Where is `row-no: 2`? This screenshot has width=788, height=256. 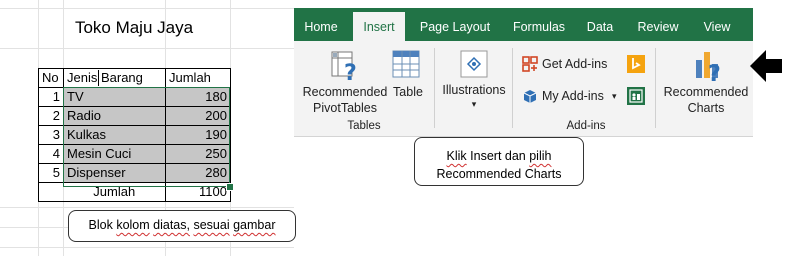
row-no: 2 is located at coordinates (51, 116).